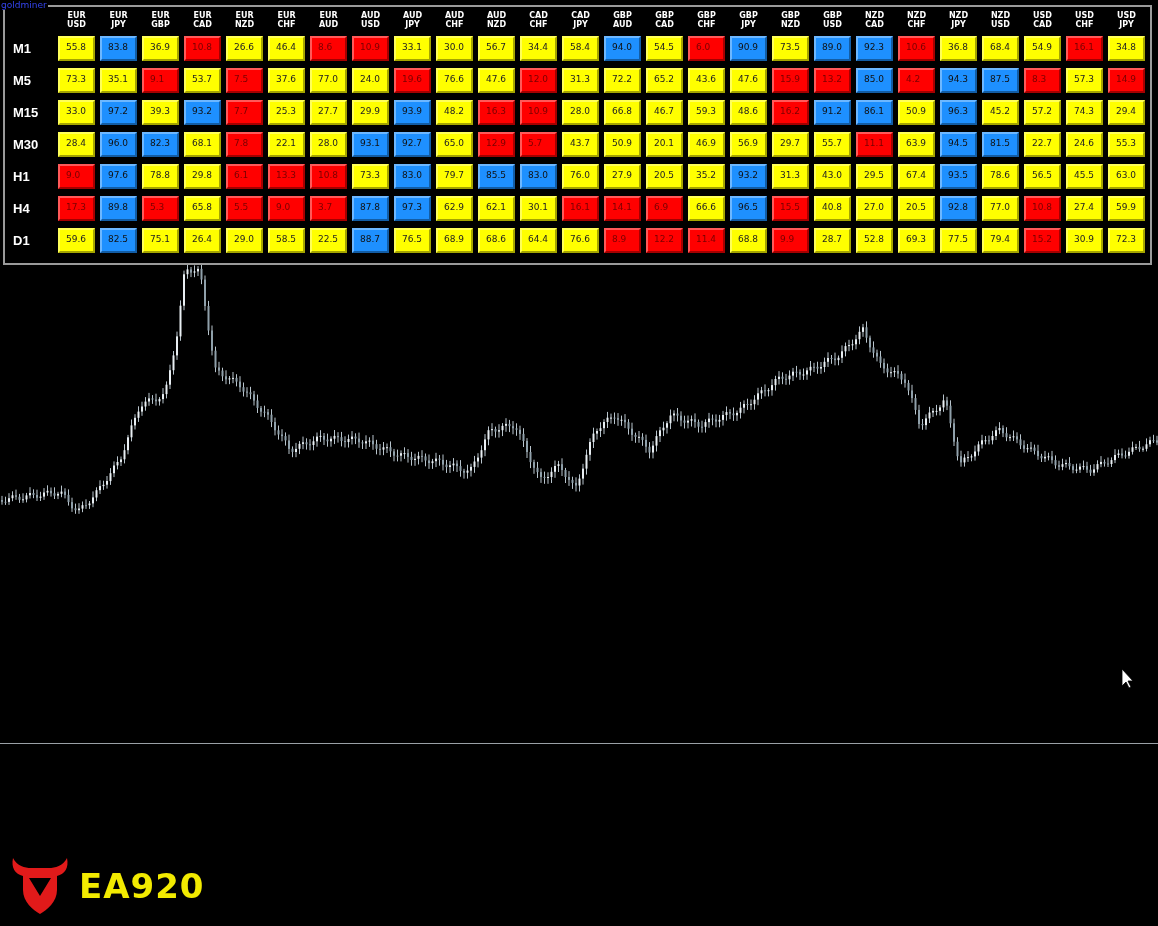 The height and width of the screenshot is (926, 1158). I want to click on value-cell: 77.5, so click(958, 240).